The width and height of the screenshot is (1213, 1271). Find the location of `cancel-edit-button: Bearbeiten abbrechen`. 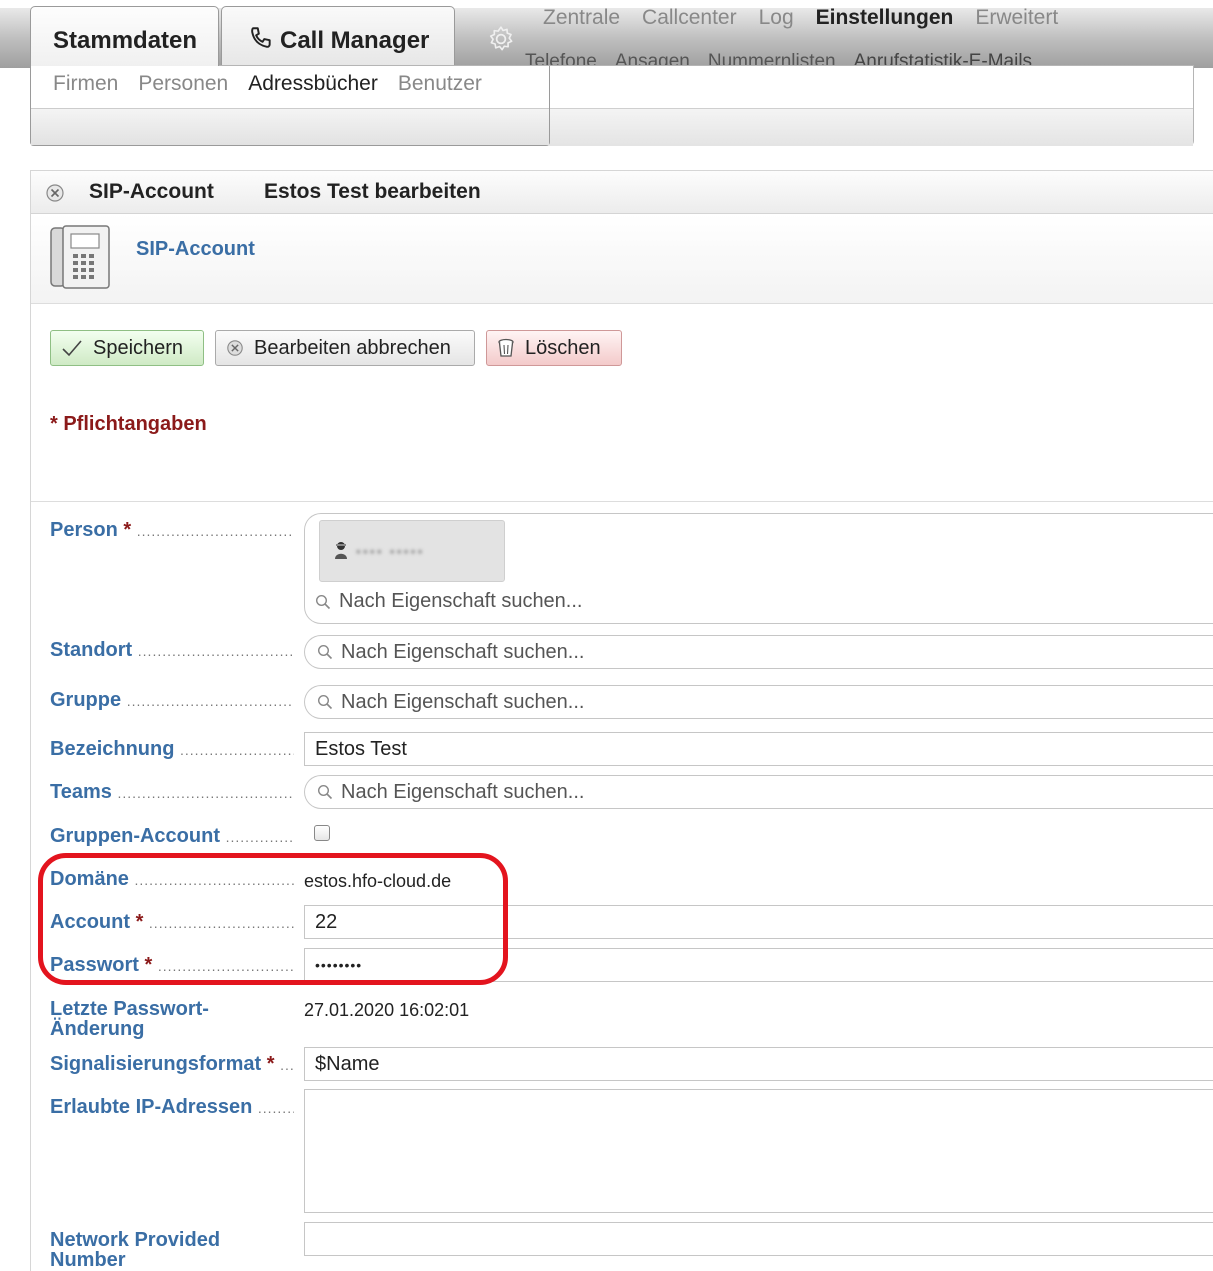

cancel-edit-button: Bearbeiten abbrechen is located at coordinates (345, 348).